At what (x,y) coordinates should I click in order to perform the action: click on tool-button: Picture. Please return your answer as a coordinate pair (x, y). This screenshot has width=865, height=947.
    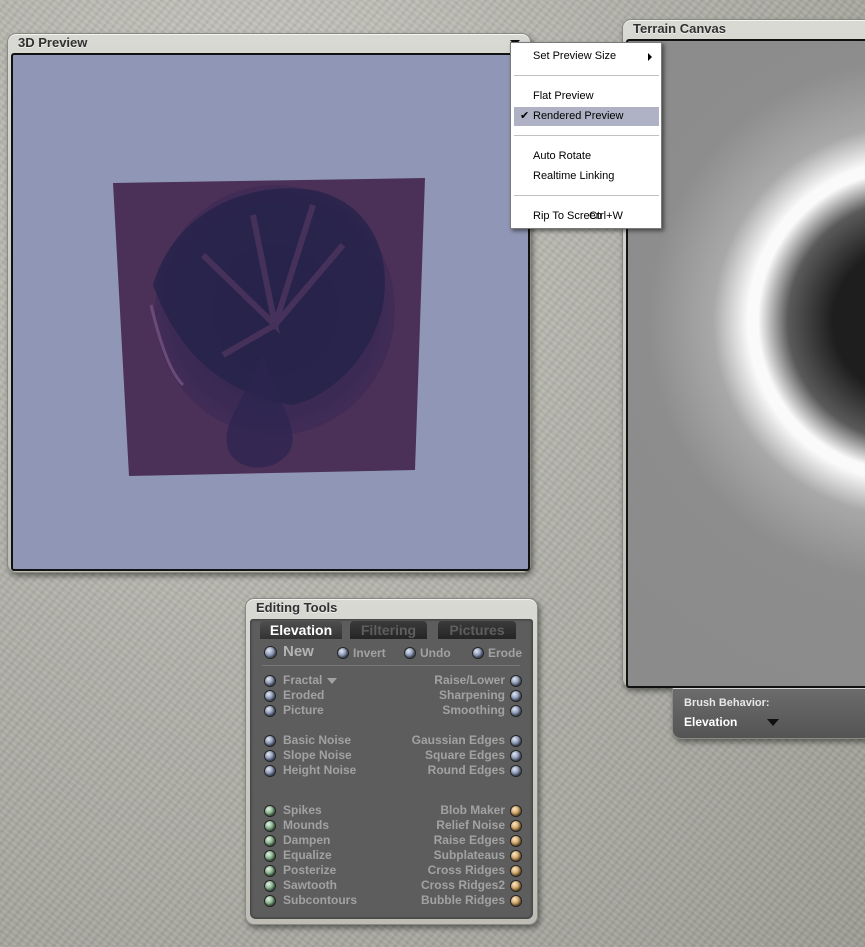
    Looking at the image, I should click on (303, 710).